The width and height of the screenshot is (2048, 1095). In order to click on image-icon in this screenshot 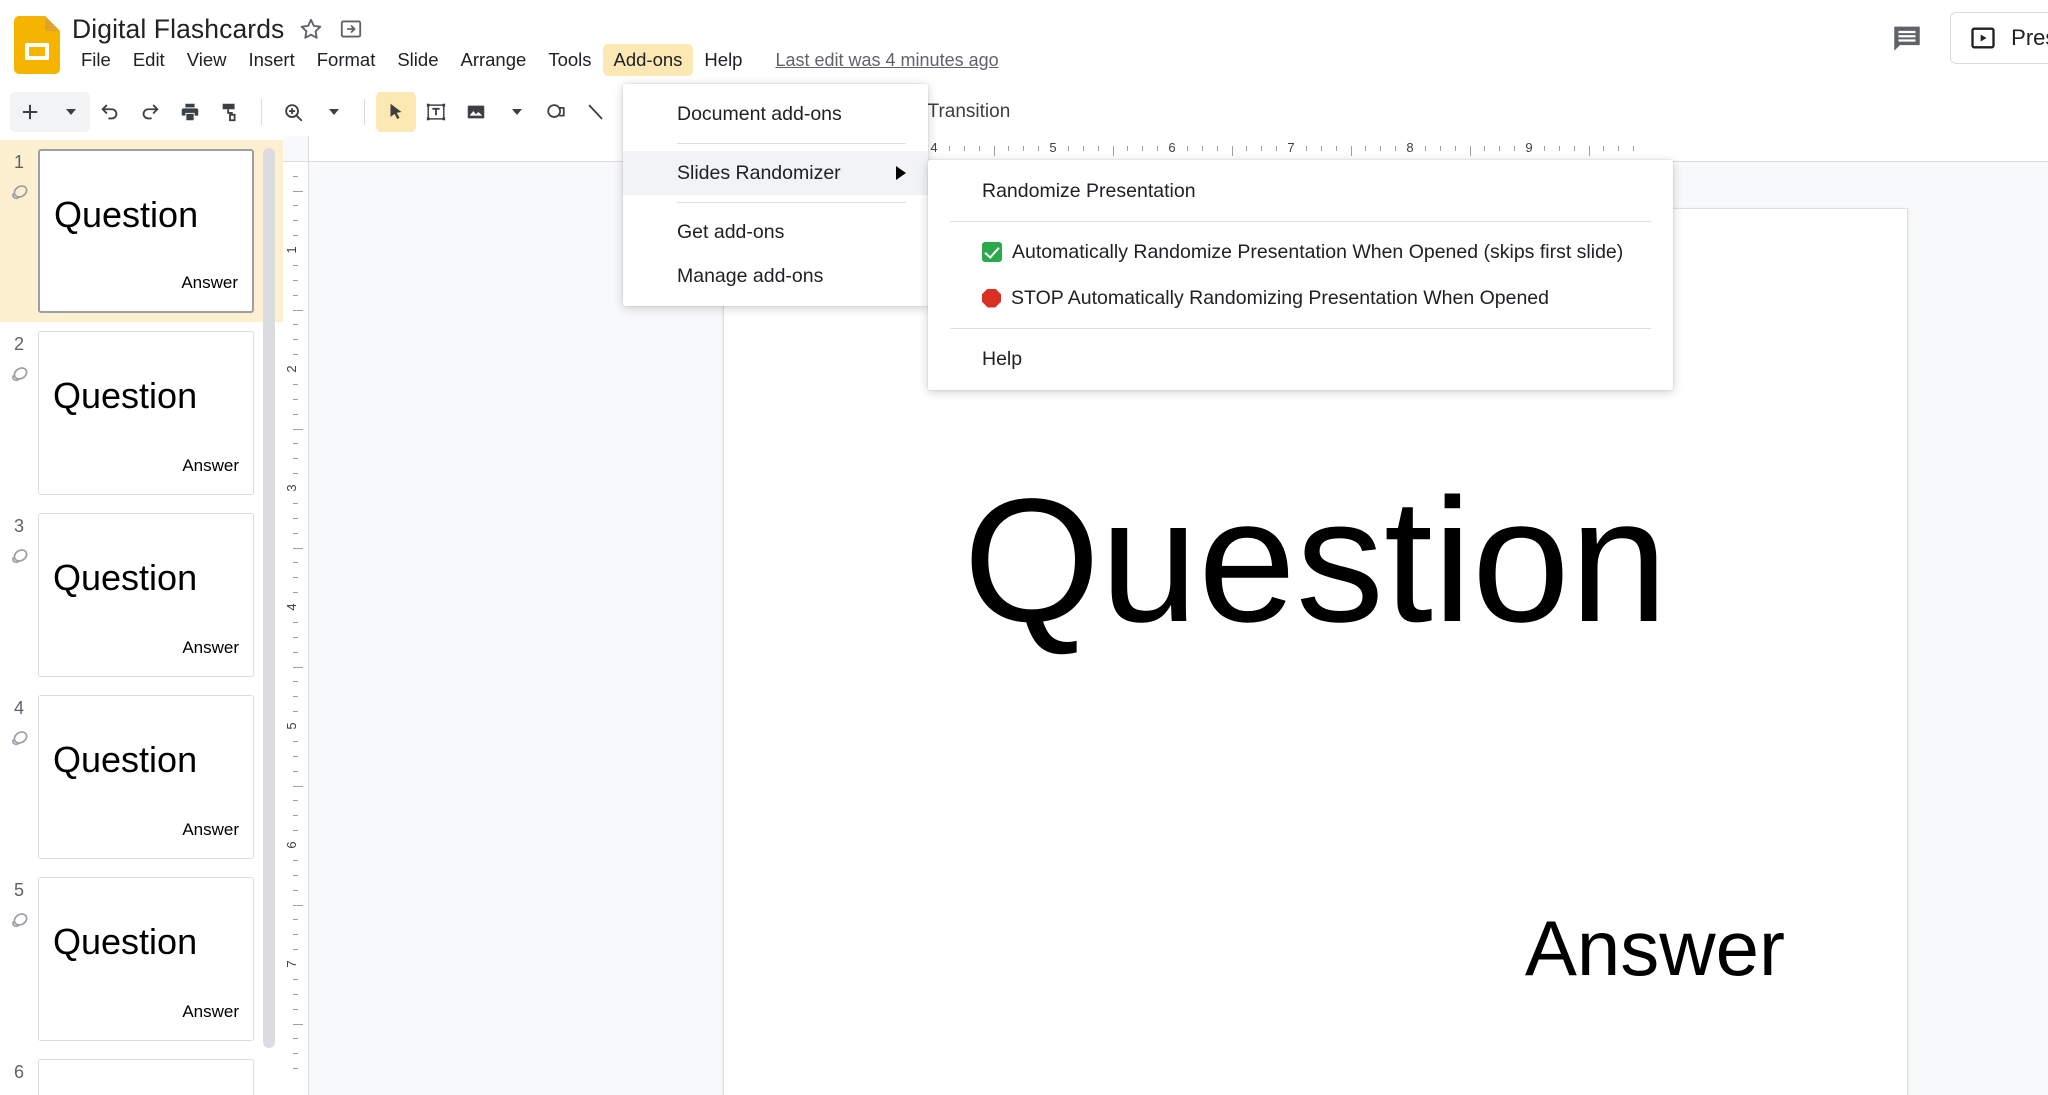, I will do `click(476, 112)`.